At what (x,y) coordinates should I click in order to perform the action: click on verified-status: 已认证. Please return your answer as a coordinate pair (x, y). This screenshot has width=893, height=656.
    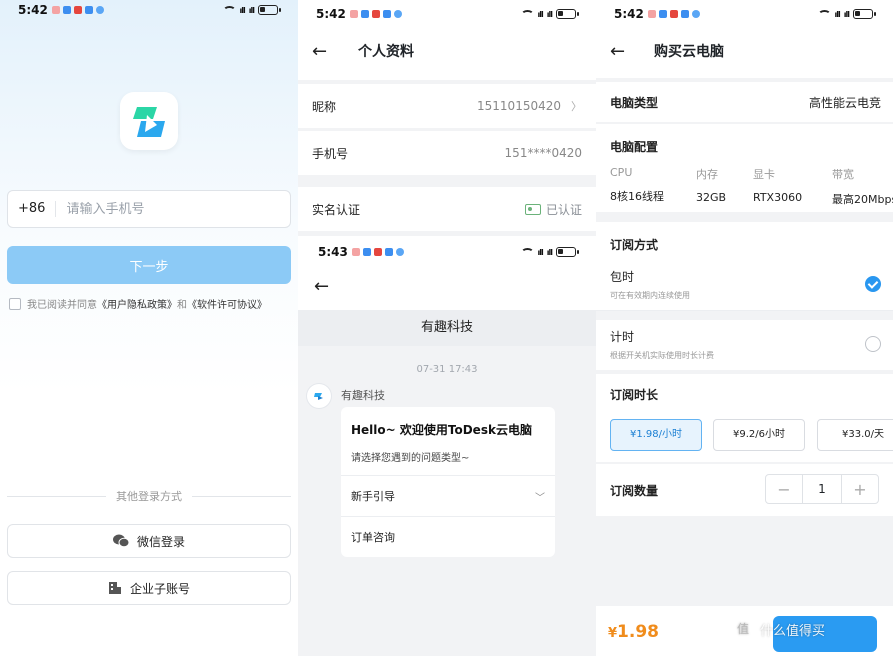
    Looking at the image, I should click on (553, 209).